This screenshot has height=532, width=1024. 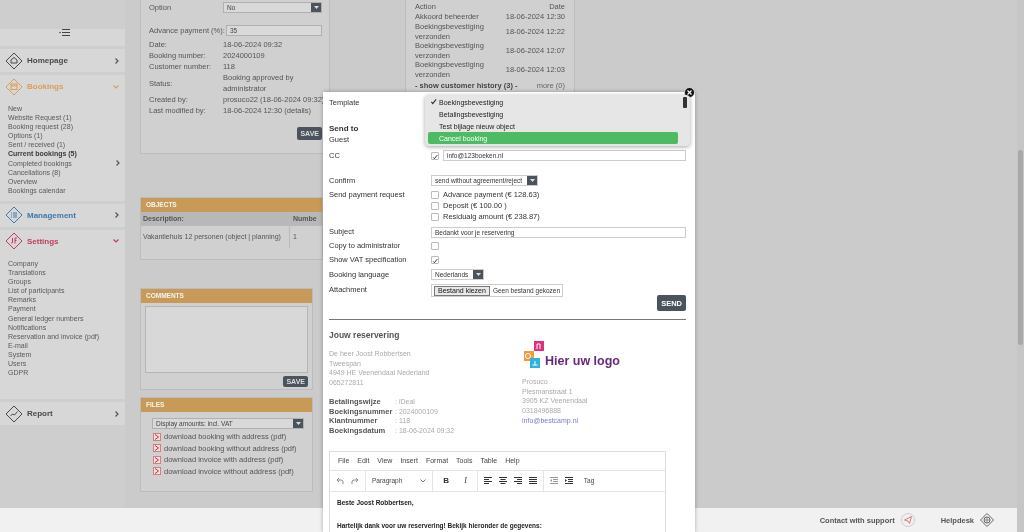 What do you see at coordinates (14, 241) in the screenshot?
I see `diamond-icon` at bounding box center [14, 241].